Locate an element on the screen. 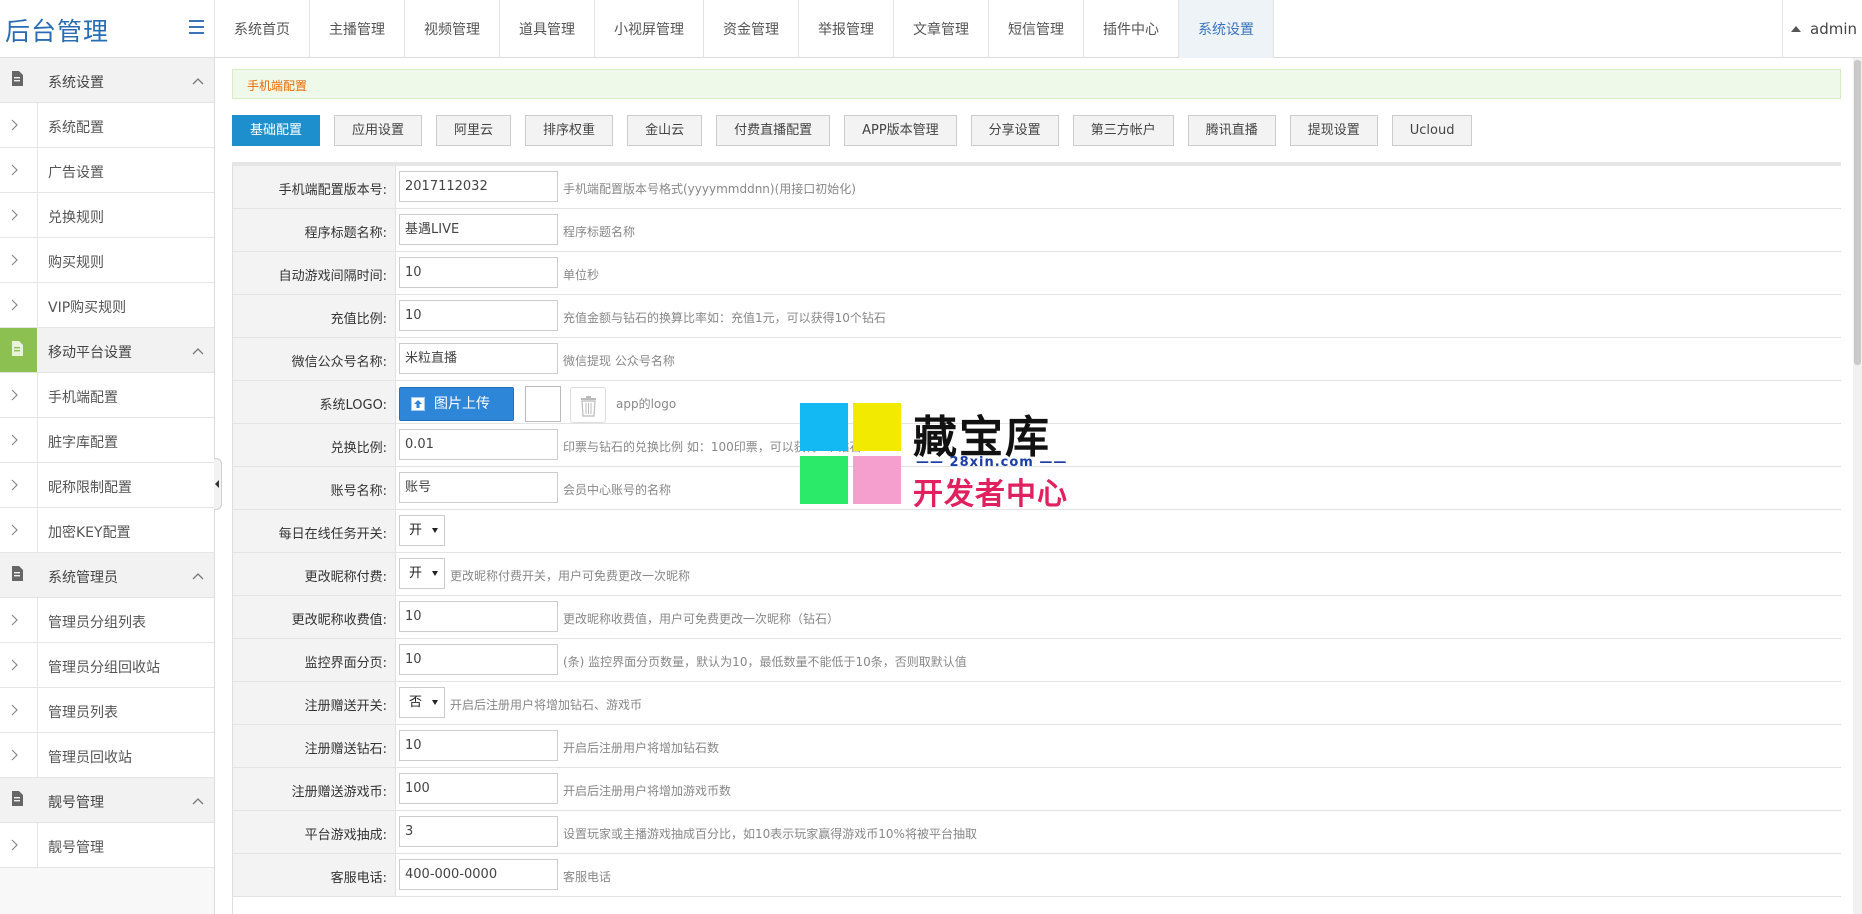 Image resolution: width=1862 pixels, height=914 pixels. tab: 付费直播配置 is located at coordinates (773, 130).